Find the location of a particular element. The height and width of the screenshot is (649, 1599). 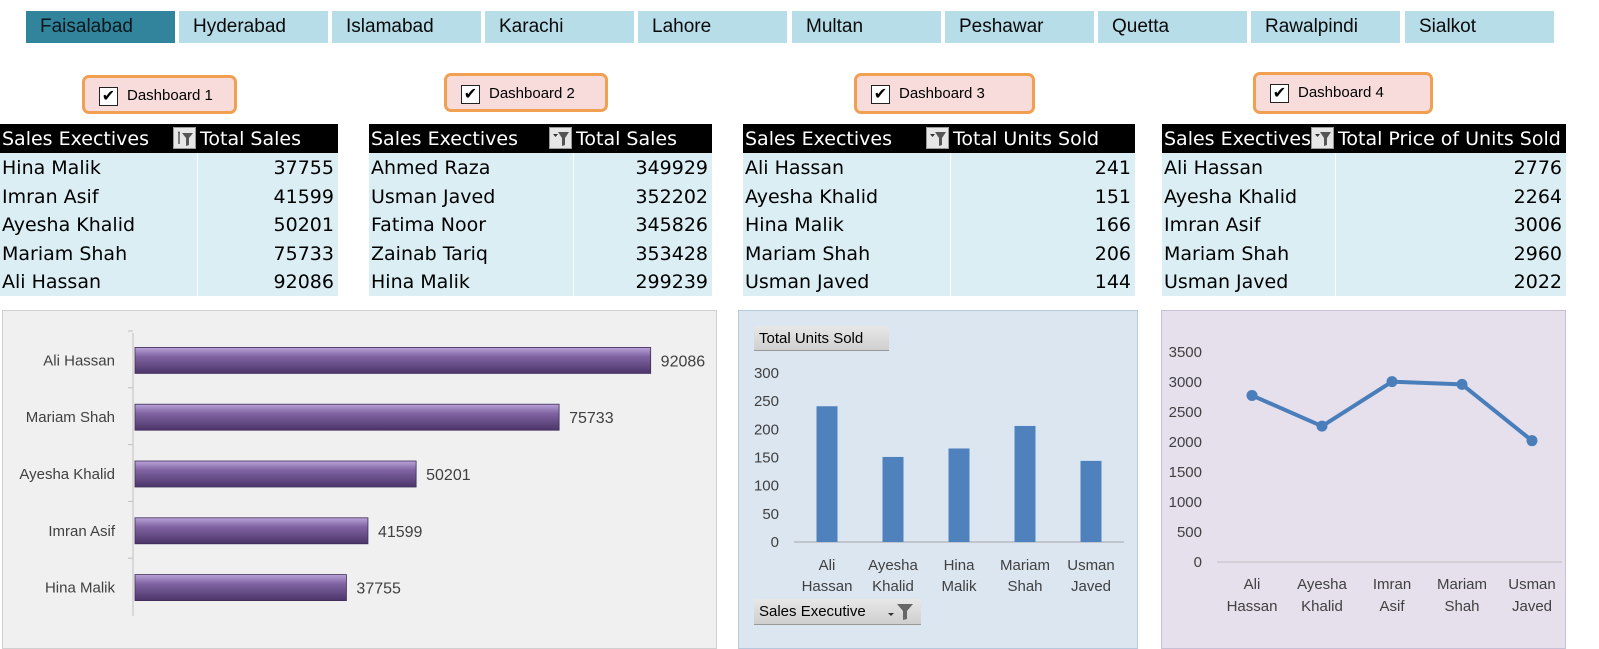

cell-value: 349929 is located at coordinates (671, 168).